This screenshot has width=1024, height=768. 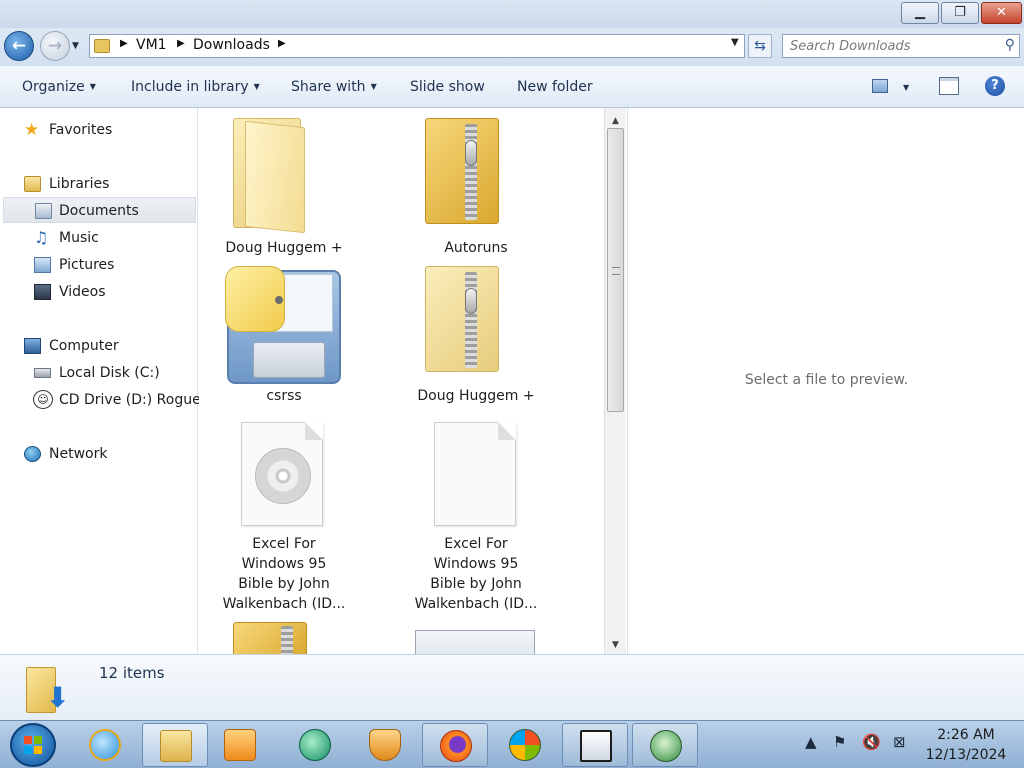 I want to click on internet-explorer-icon, so click(x=105, y=745).